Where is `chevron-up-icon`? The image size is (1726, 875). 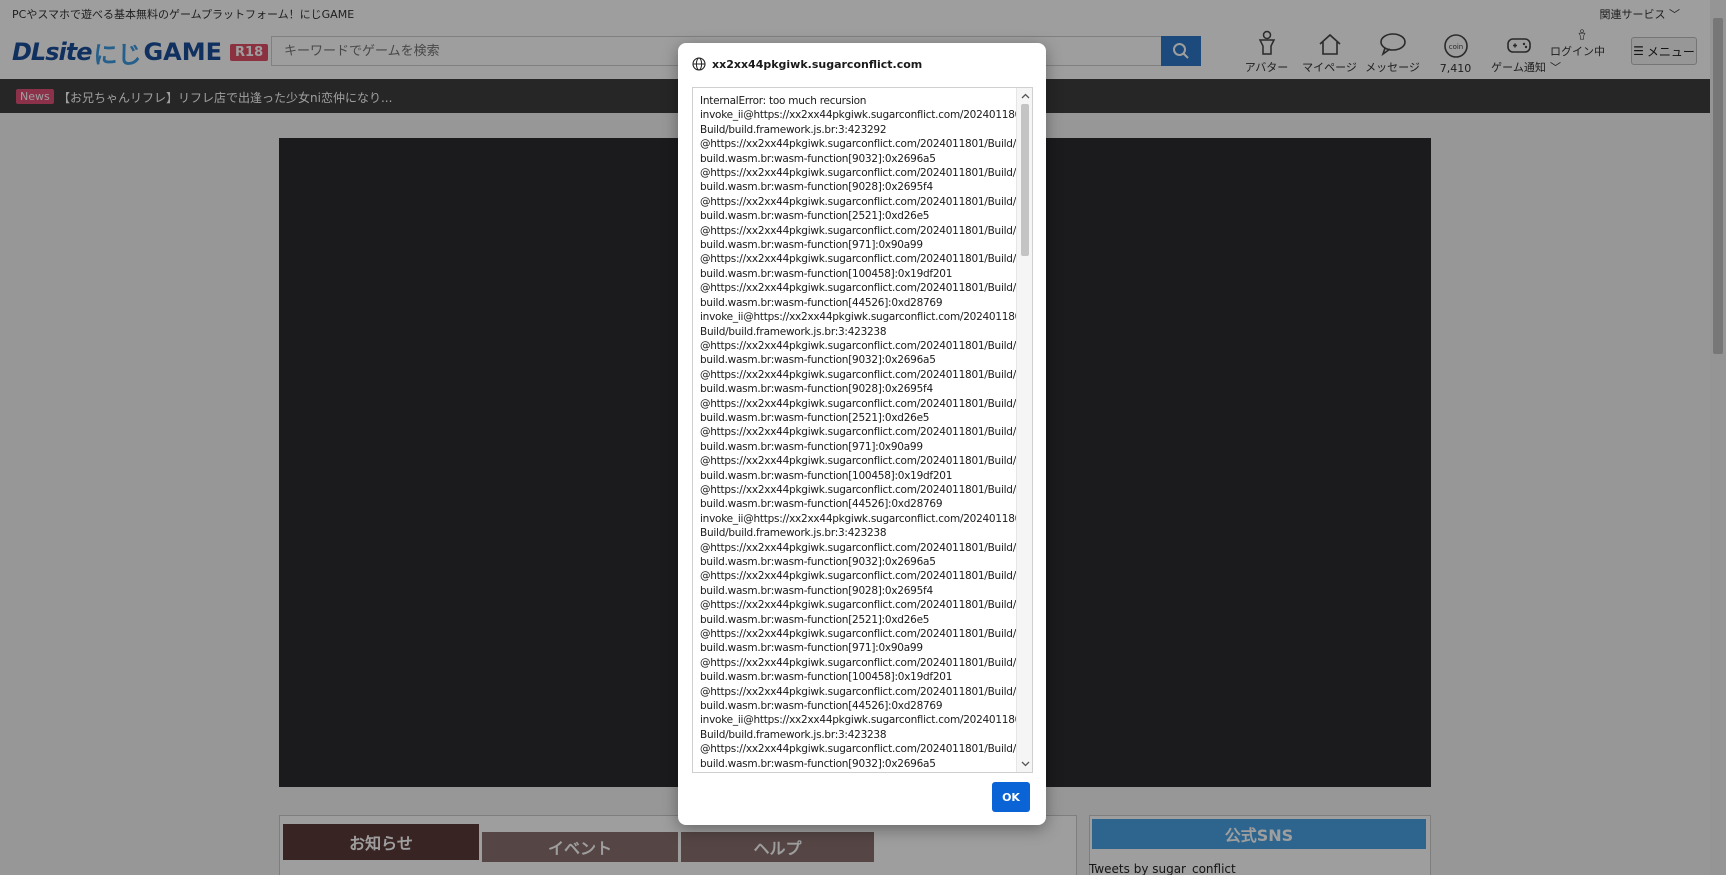 chevron-up-icon is located at coordinates (1025, 96).